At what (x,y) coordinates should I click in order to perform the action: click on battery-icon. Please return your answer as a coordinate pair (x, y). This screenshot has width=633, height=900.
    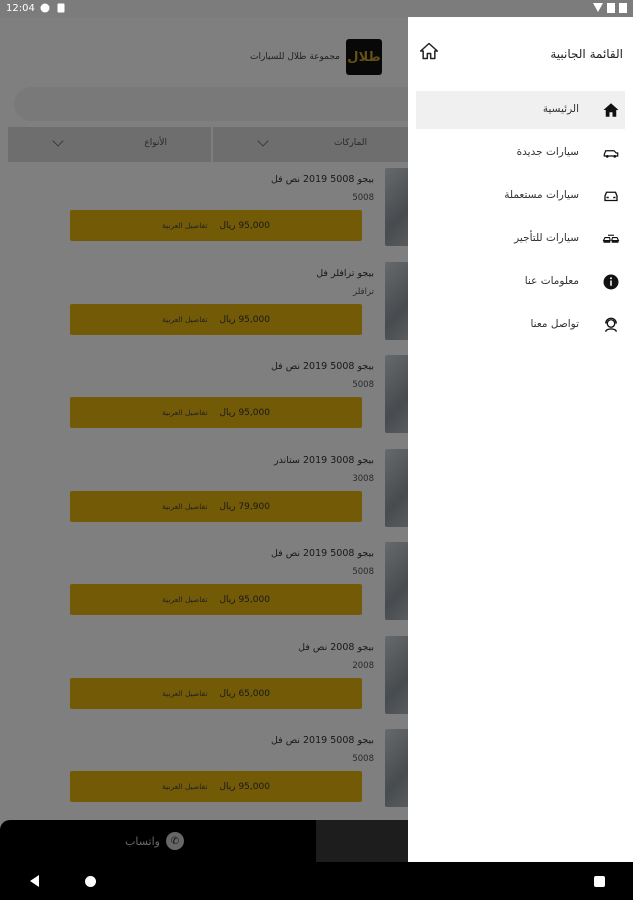
    Looking at the image, I should click on (623, 8).